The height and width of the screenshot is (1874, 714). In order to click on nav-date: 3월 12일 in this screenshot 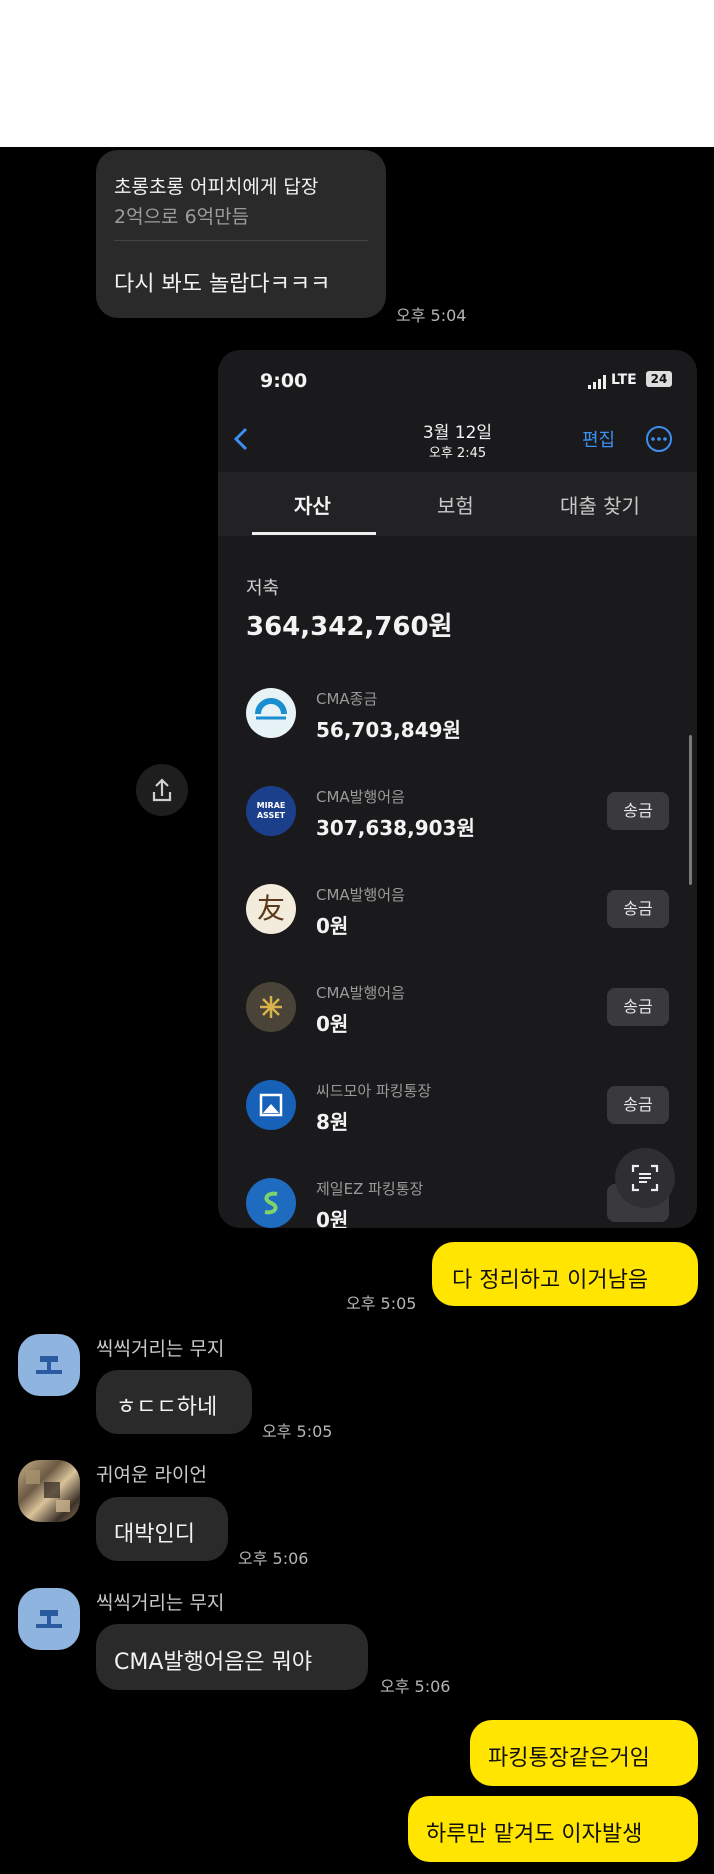, I will do `click(457, 433)`.